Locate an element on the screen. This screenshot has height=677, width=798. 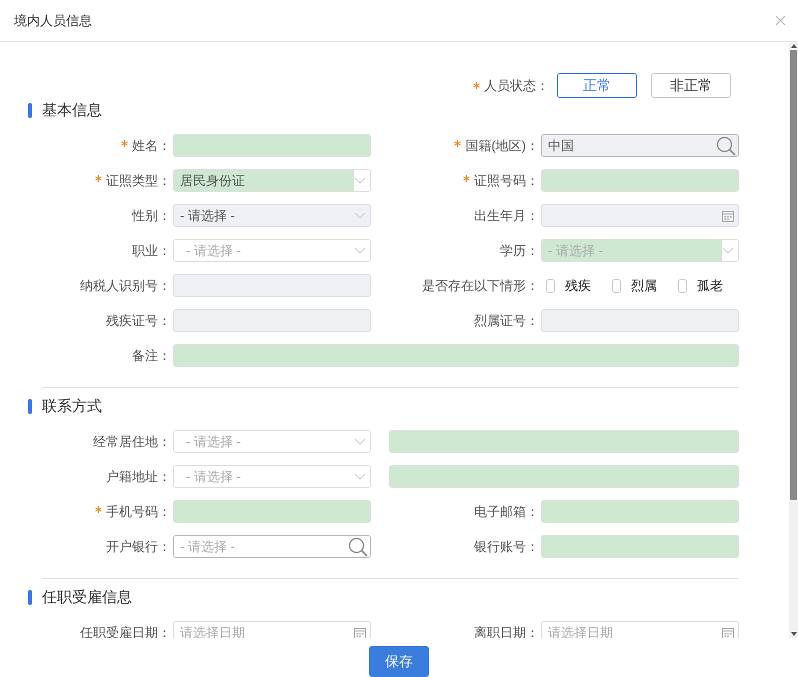
field-label: 手机号码： is located at coordinates (138, 511).